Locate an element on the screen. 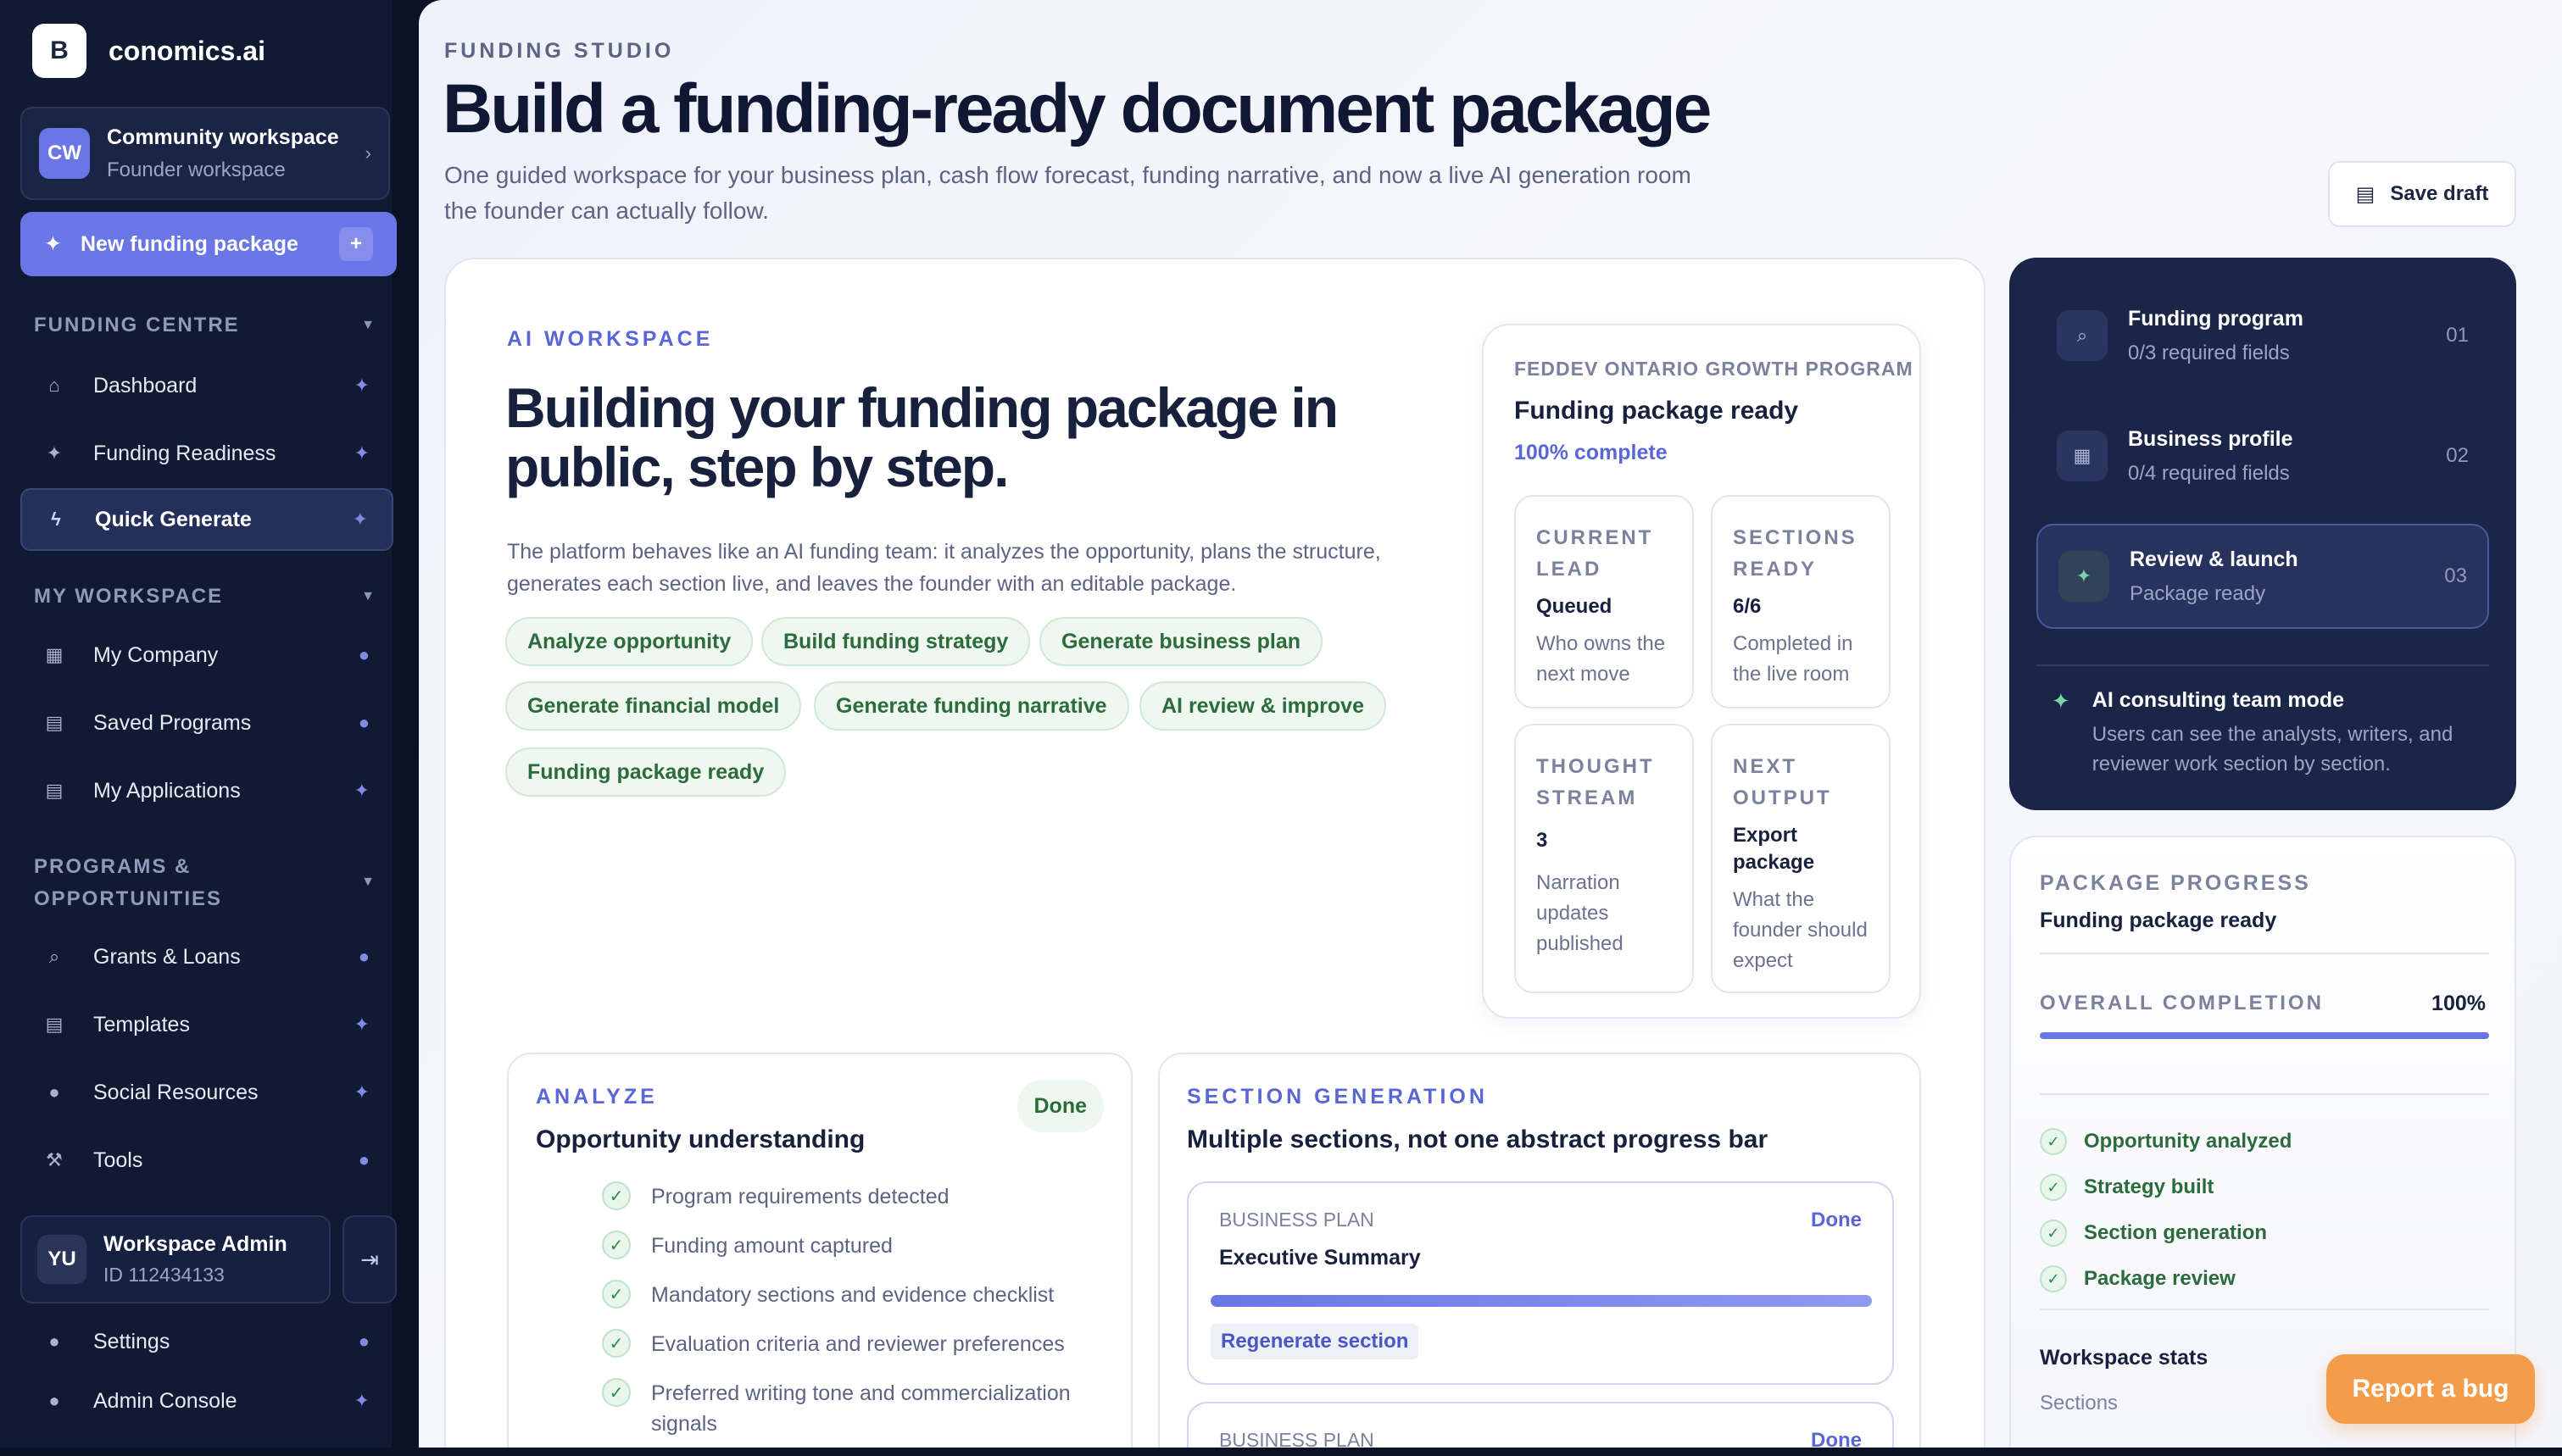 Image resolution: width=2562 pixels, height=1456 pixels. check-text: Program requirements detected is located at coordinates (800, 1197).